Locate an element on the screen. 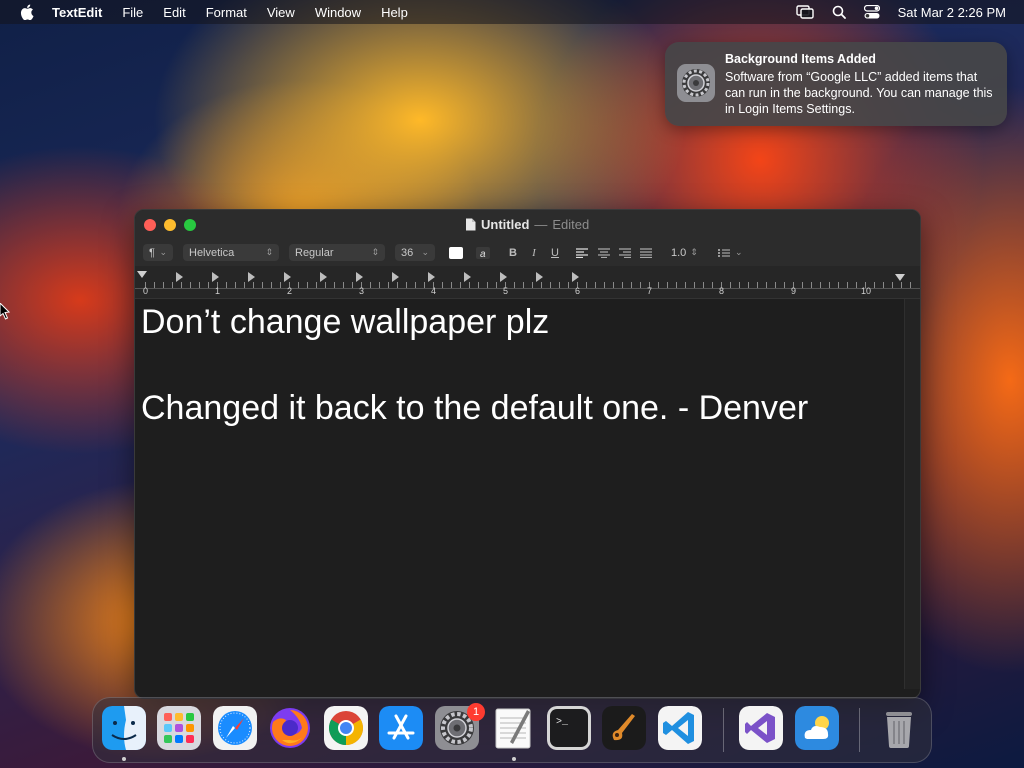 This screenshot has width=1024, height=768. align-right-button is located at coordinates (625, 252).